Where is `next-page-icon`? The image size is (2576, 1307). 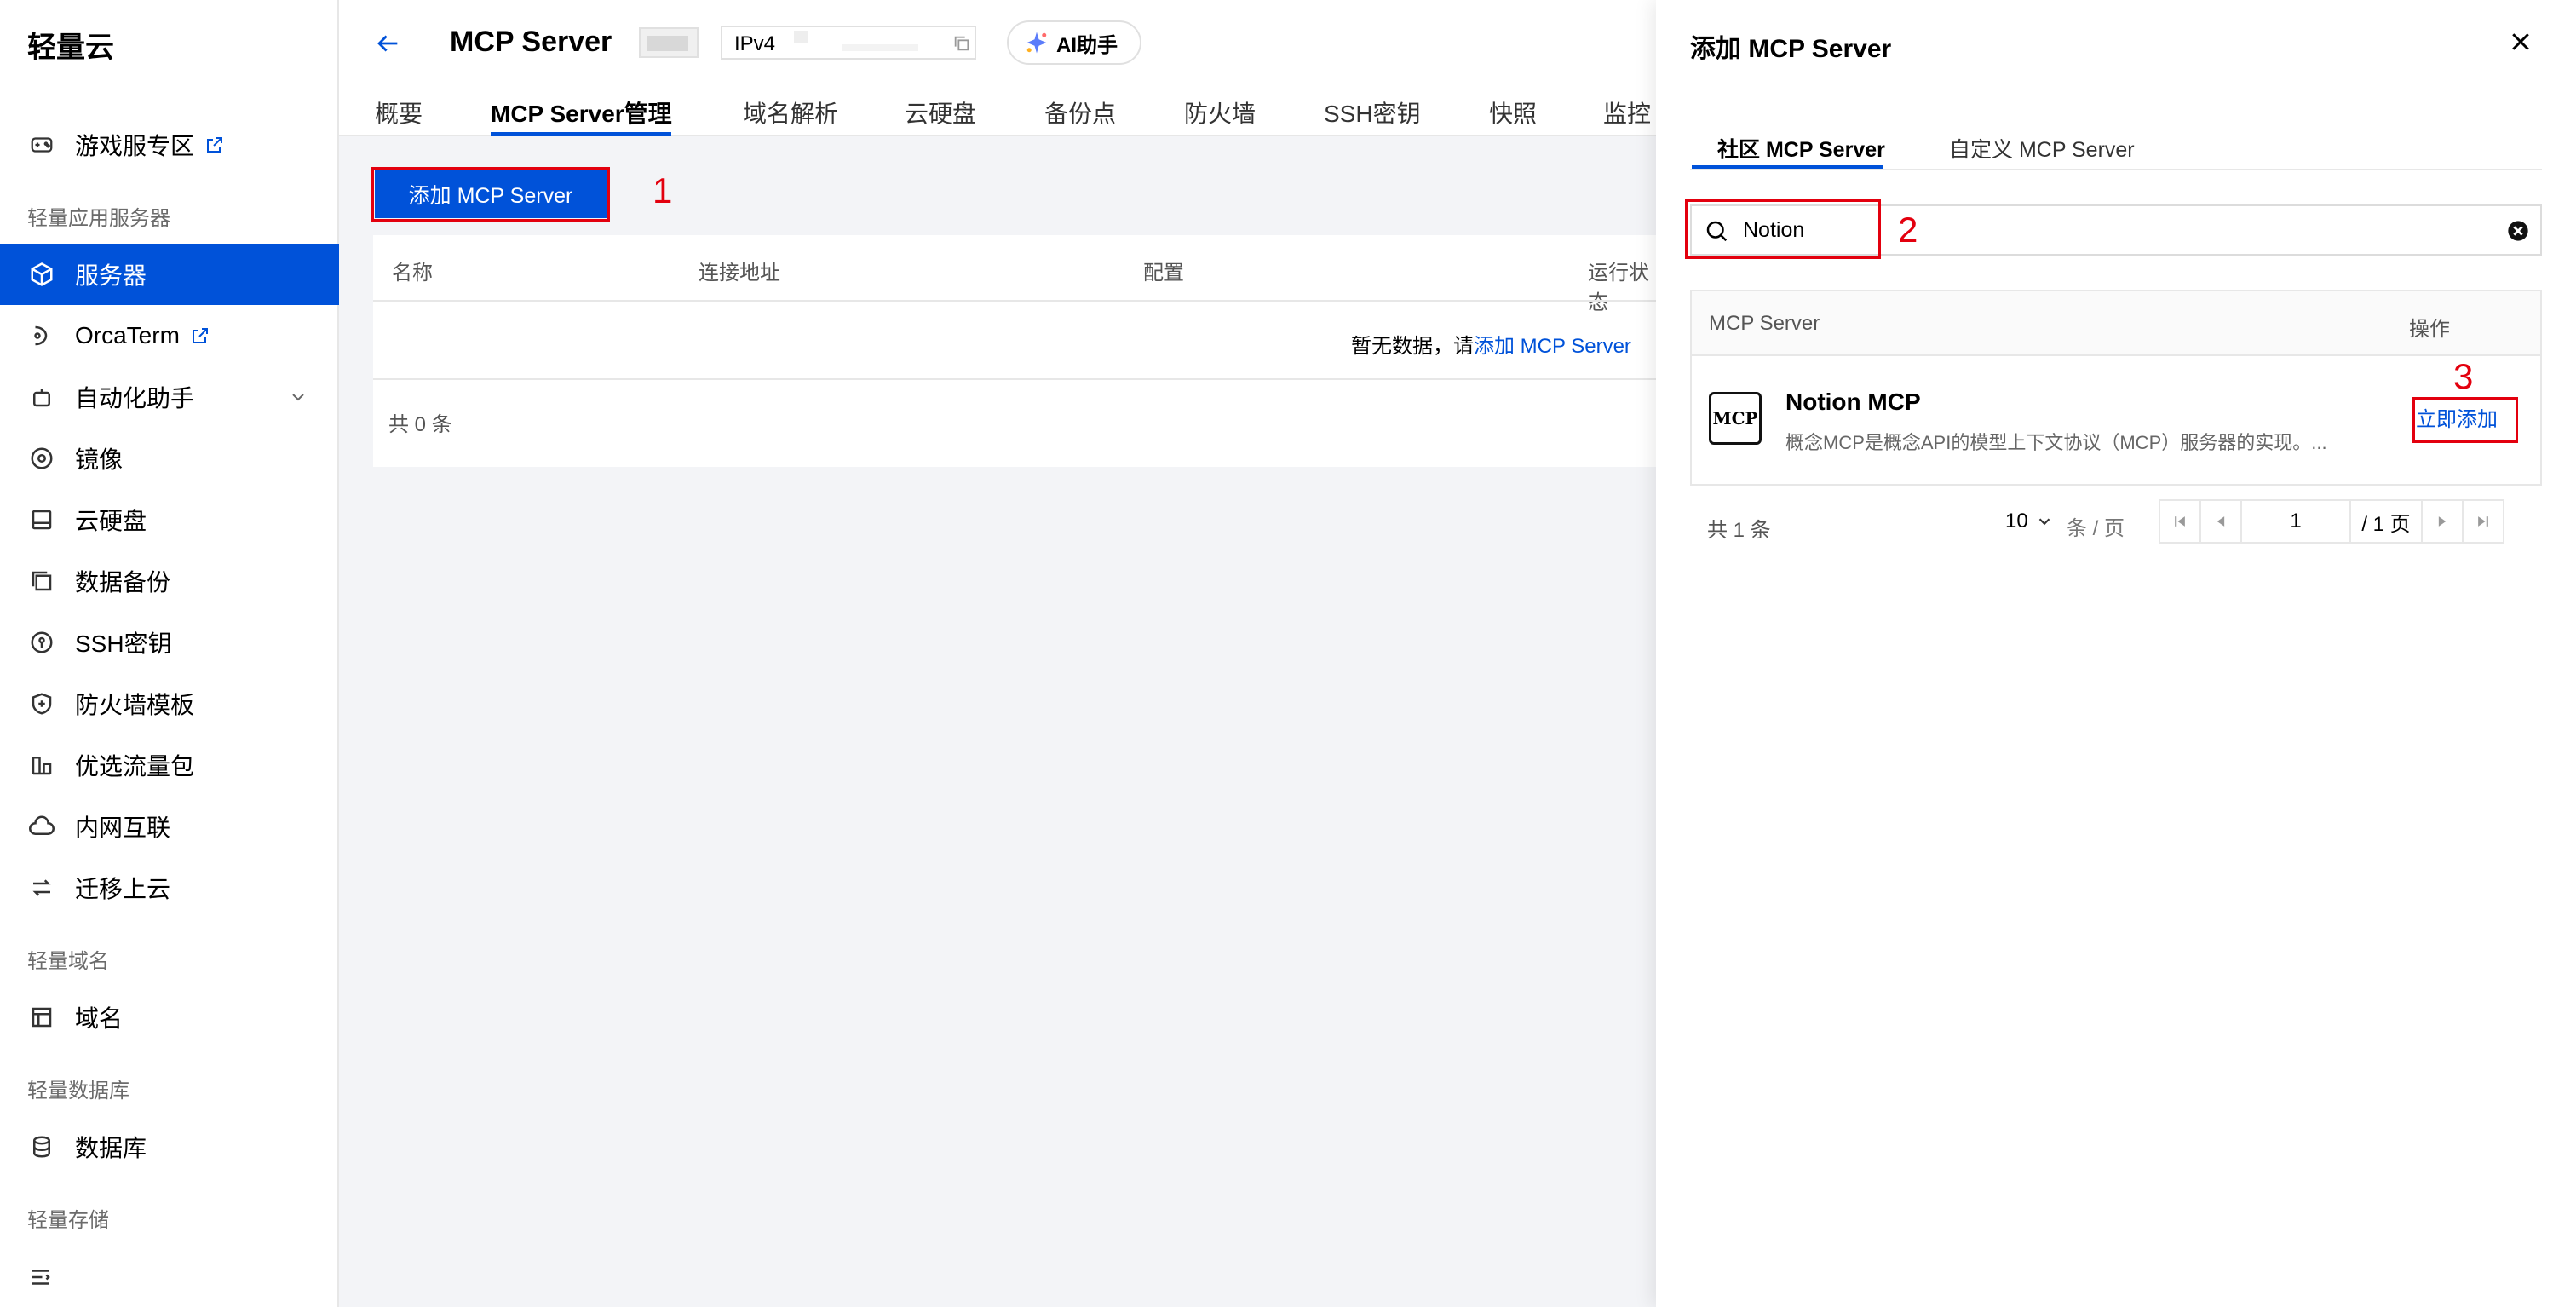 next-page-icon is located at coordinates (2443, 522).